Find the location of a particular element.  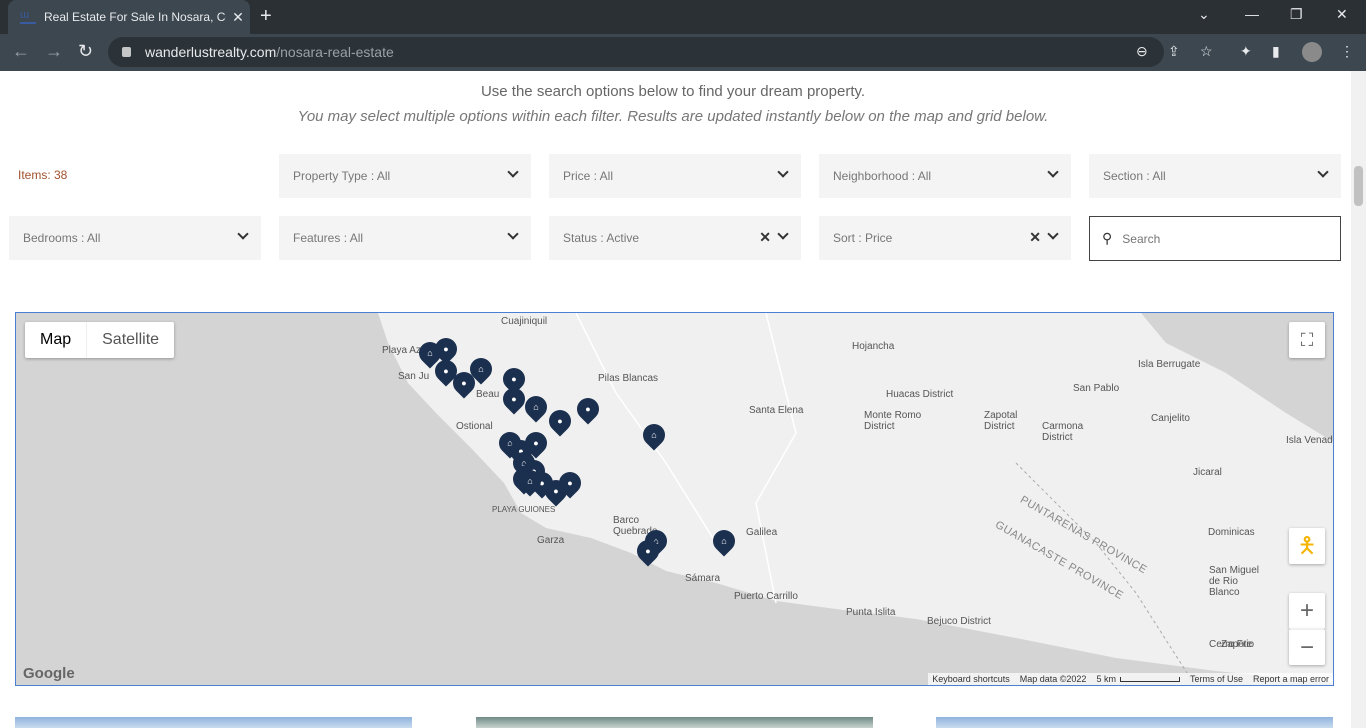

site-favicon-icon: ɯ is located at coordinates (28, 17).